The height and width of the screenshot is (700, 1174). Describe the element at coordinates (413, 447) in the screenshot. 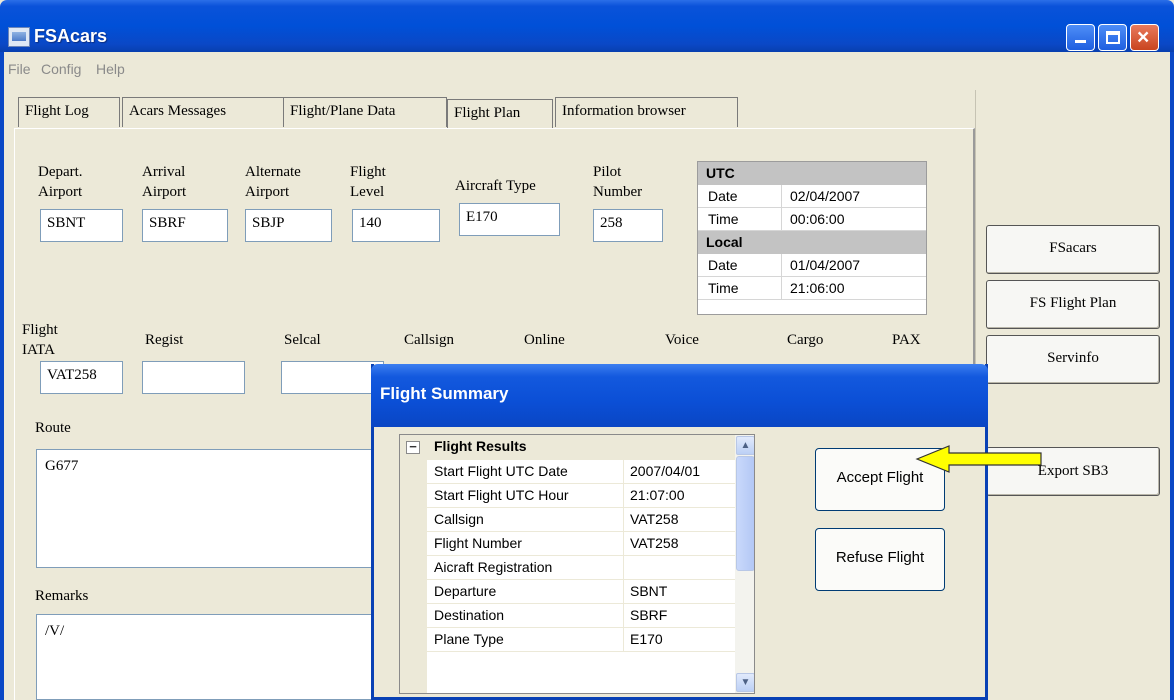

I see `collapse-icon: −` at that location.